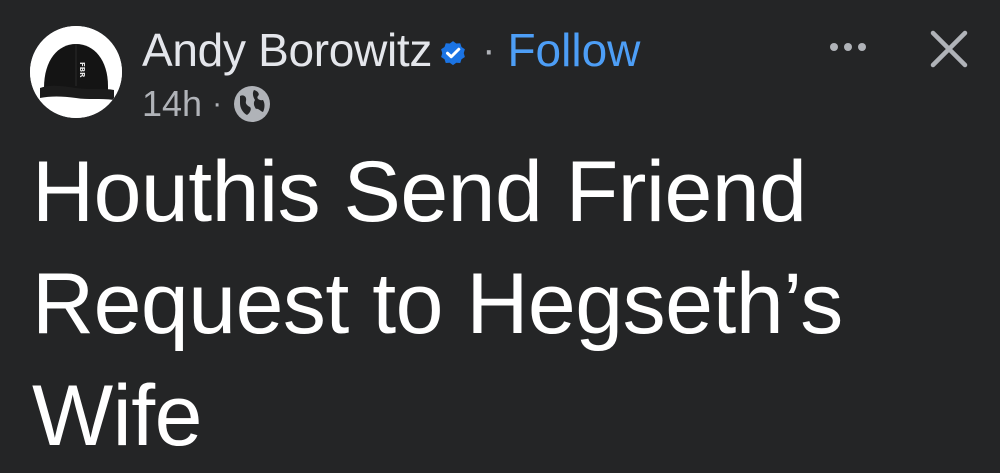 Image resolution: width=1000 pixels, height=473 pixels. I want to click on follow-button: Follow, so click(573, 50).